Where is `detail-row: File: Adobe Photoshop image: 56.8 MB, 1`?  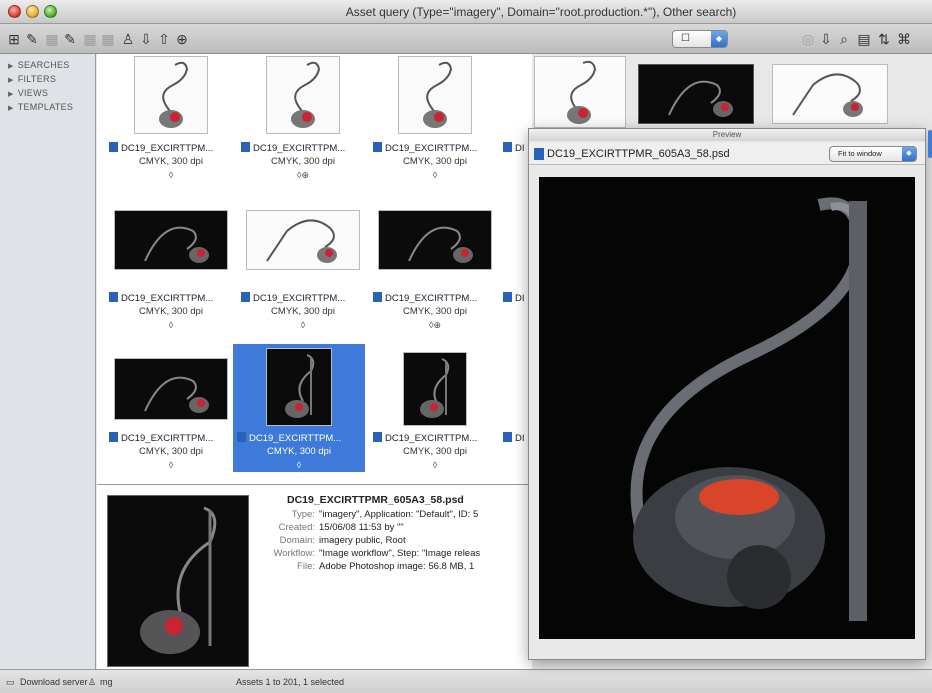 detail-row: File: Adobe Photoshop image: 56.8 MB, 1 is located at coordinates (386, 566).